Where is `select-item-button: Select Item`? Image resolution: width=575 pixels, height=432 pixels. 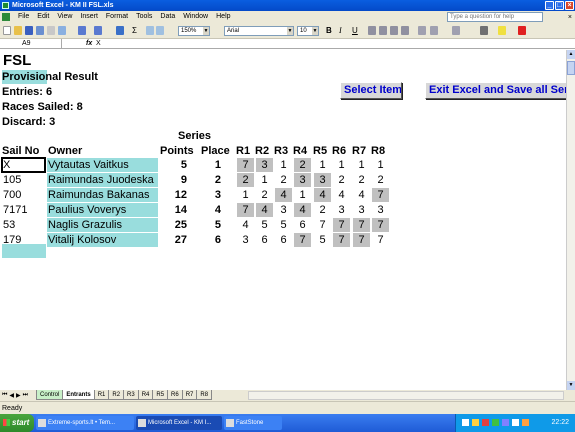
select-item-button: Select Item is located at coordinates (371, 90).